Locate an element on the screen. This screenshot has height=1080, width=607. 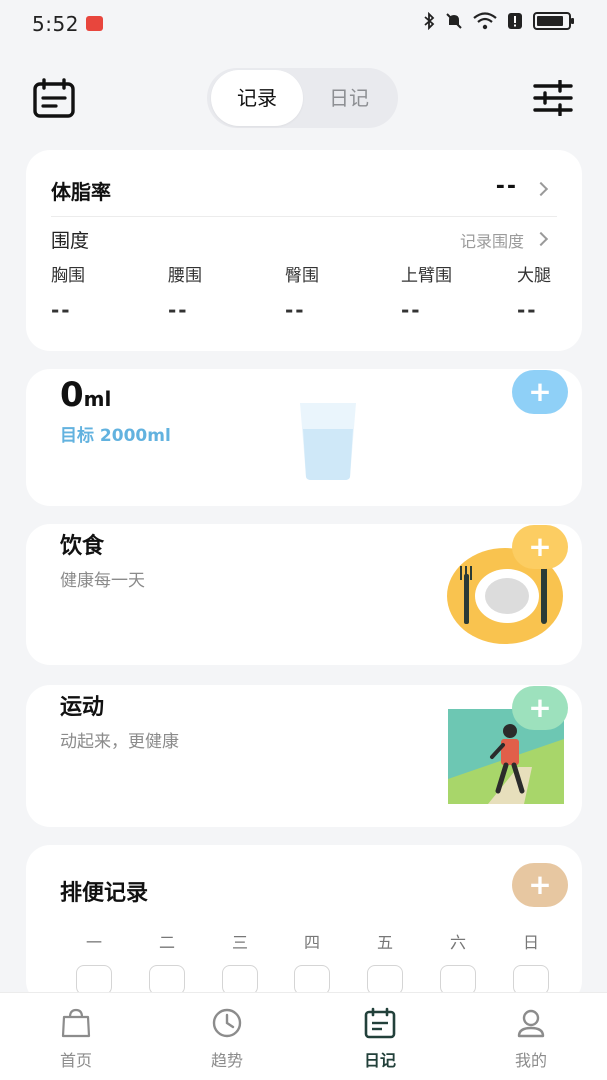
measure-upper-arm: 上臂围 -- is located at coordinates (426, 291).